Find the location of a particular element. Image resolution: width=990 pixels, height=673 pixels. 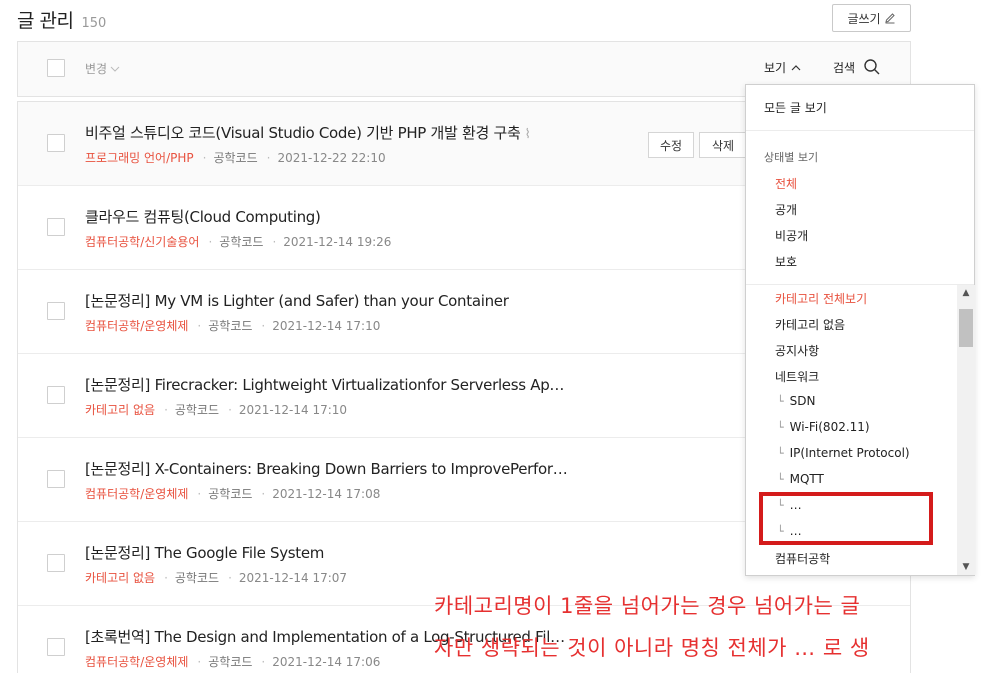

post-date: 2021-12-14 19:26 is located at coordinates (337, 241).